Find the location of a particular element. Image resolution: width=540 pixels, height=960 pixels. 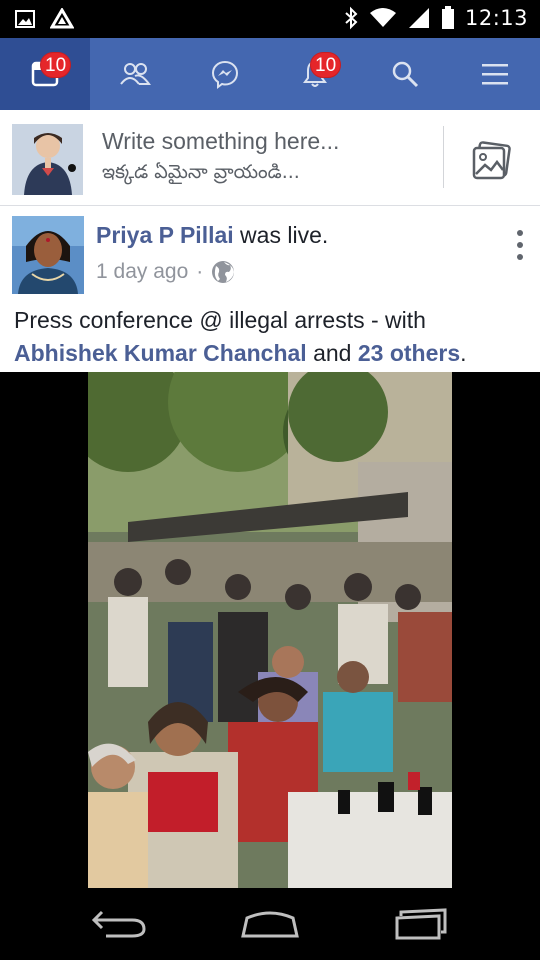

status-bar: 12:13 is located at coordinates (270, 19).